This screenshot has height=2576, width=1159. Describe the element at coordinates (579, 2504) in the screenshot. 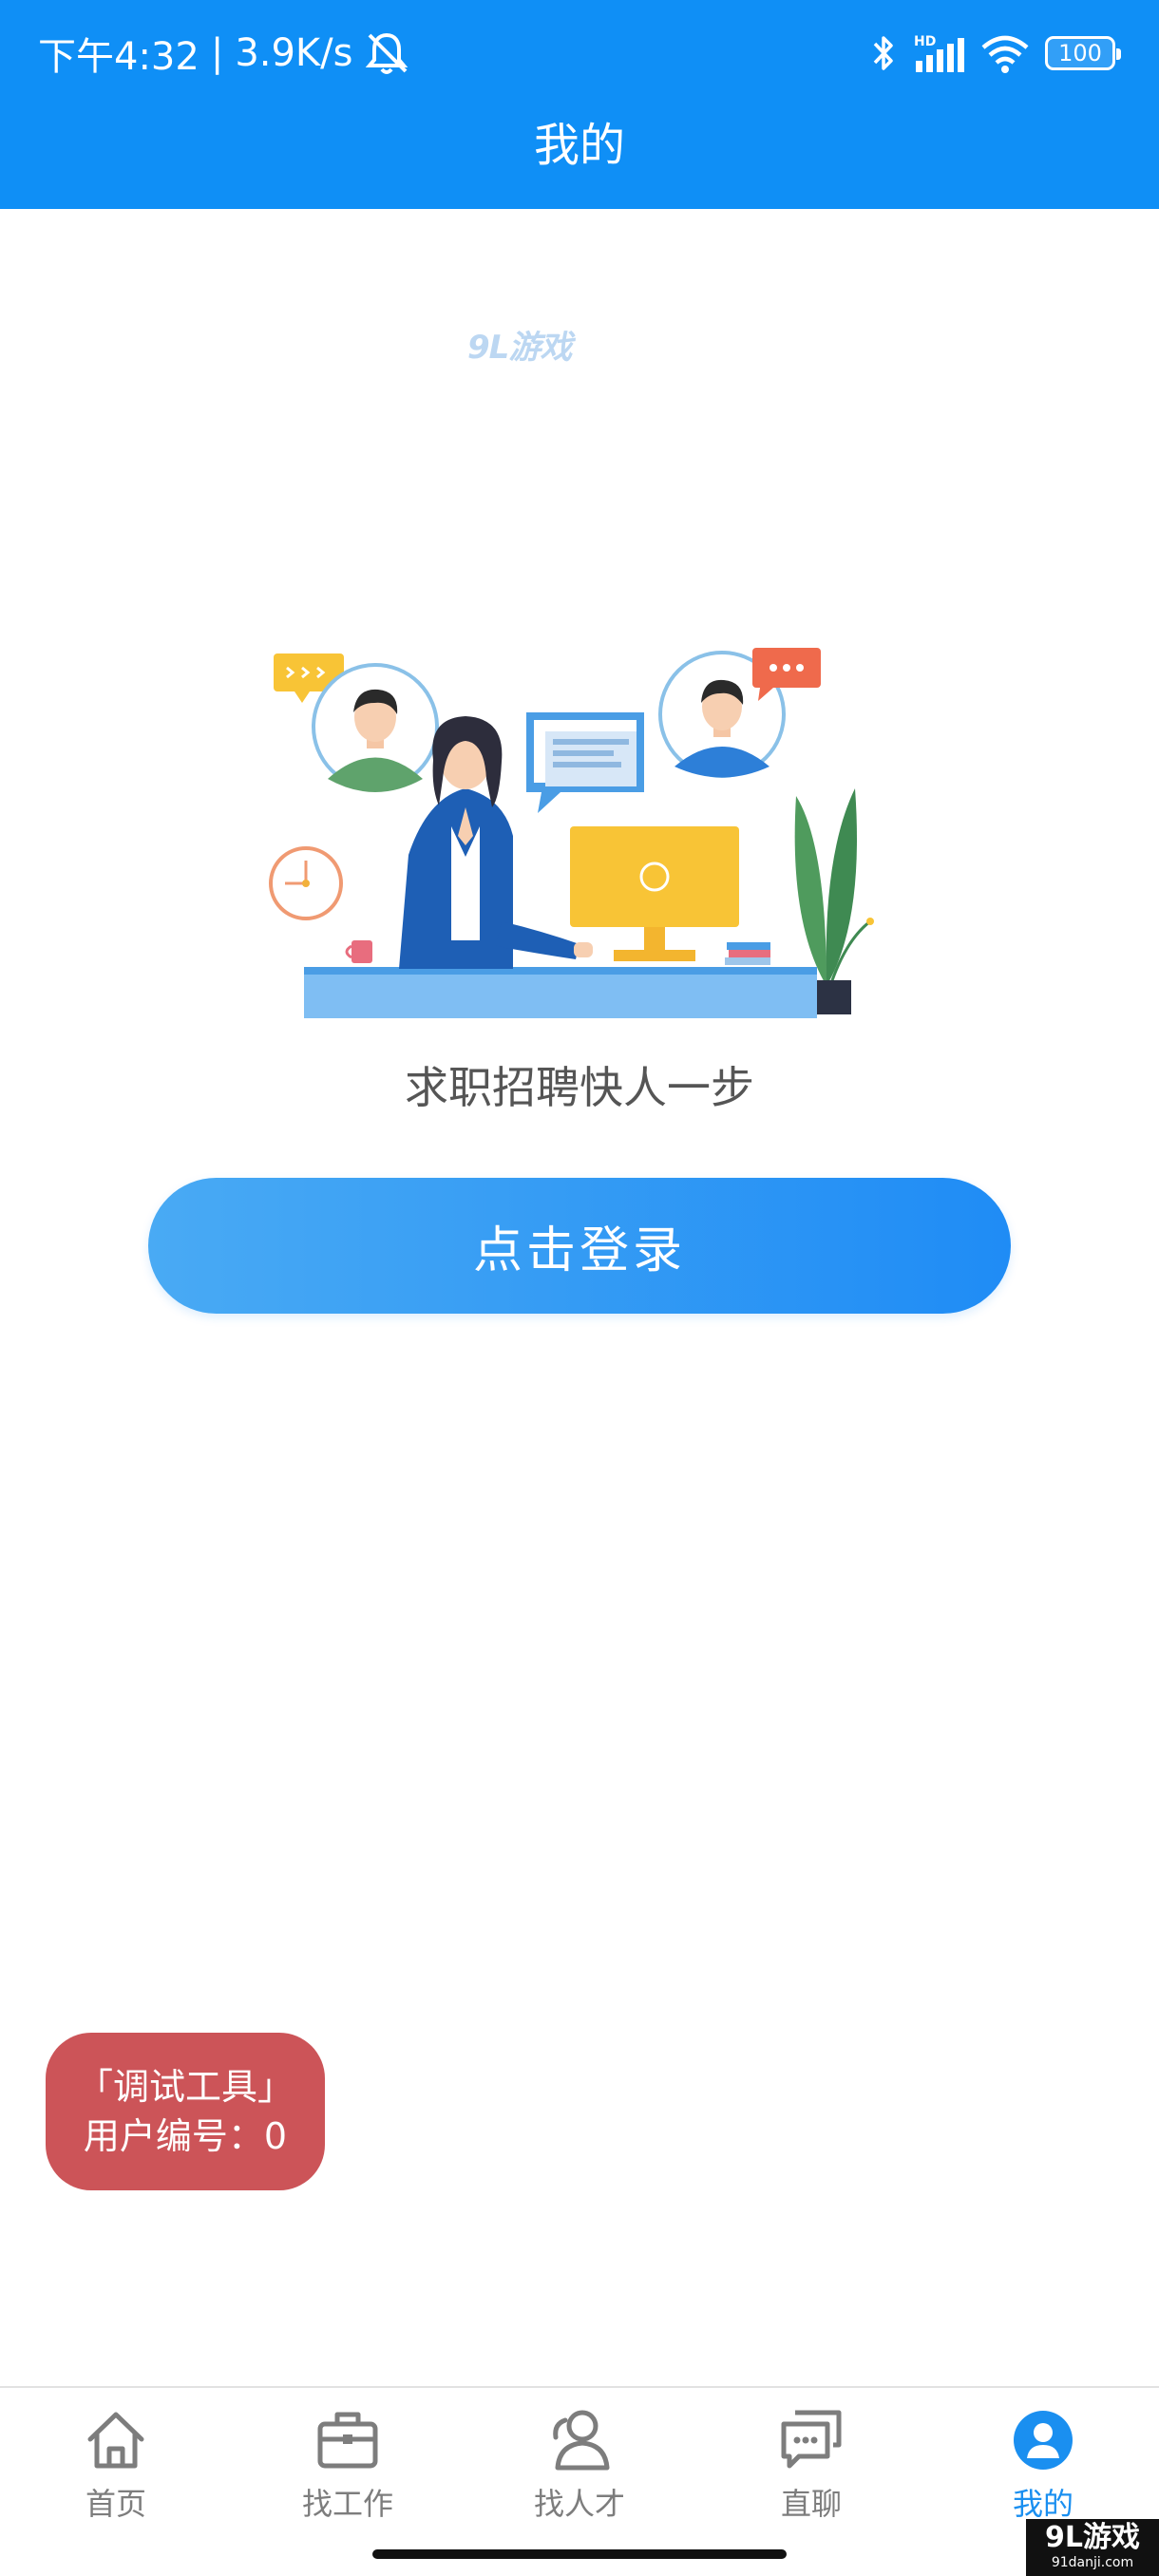

I see `tab-find-talent-label: 找人才` at that location.